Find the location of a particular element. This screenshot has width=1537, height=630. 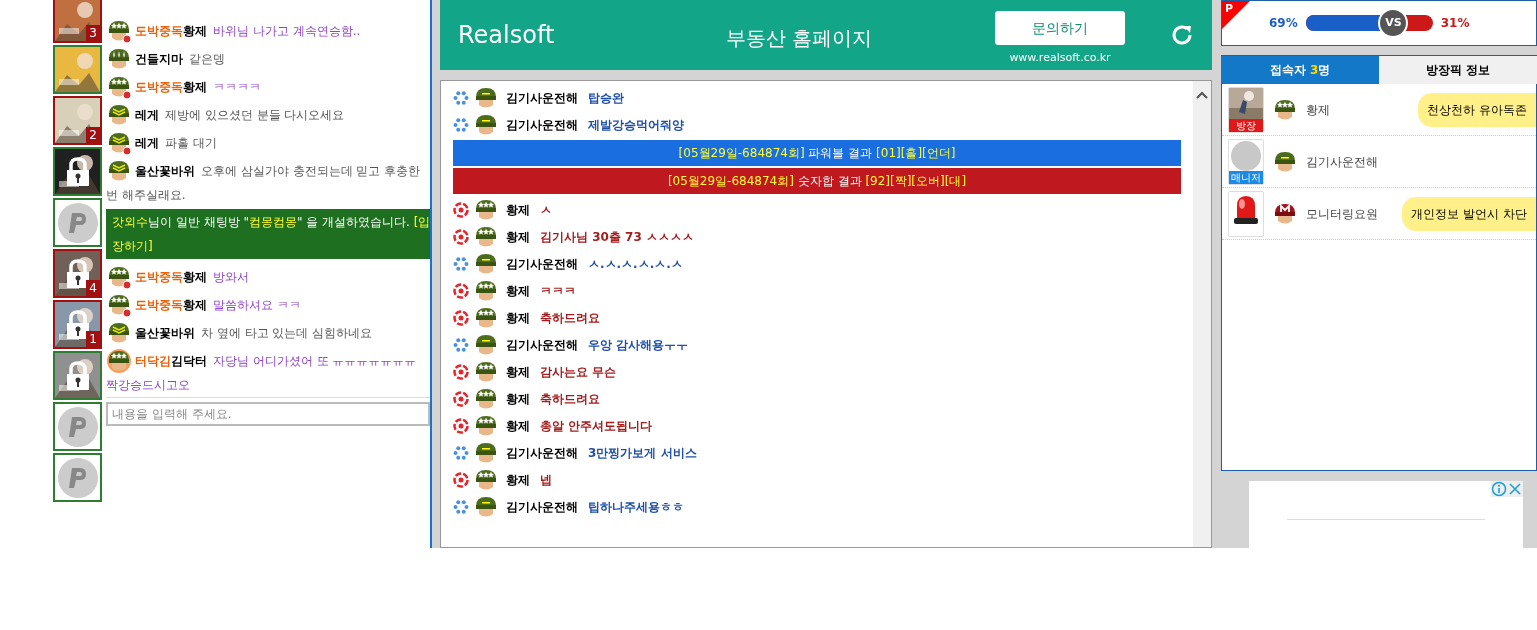

chat-message: 우앙 감사해용ㅜㅜ is located at coordinates (638, 345).